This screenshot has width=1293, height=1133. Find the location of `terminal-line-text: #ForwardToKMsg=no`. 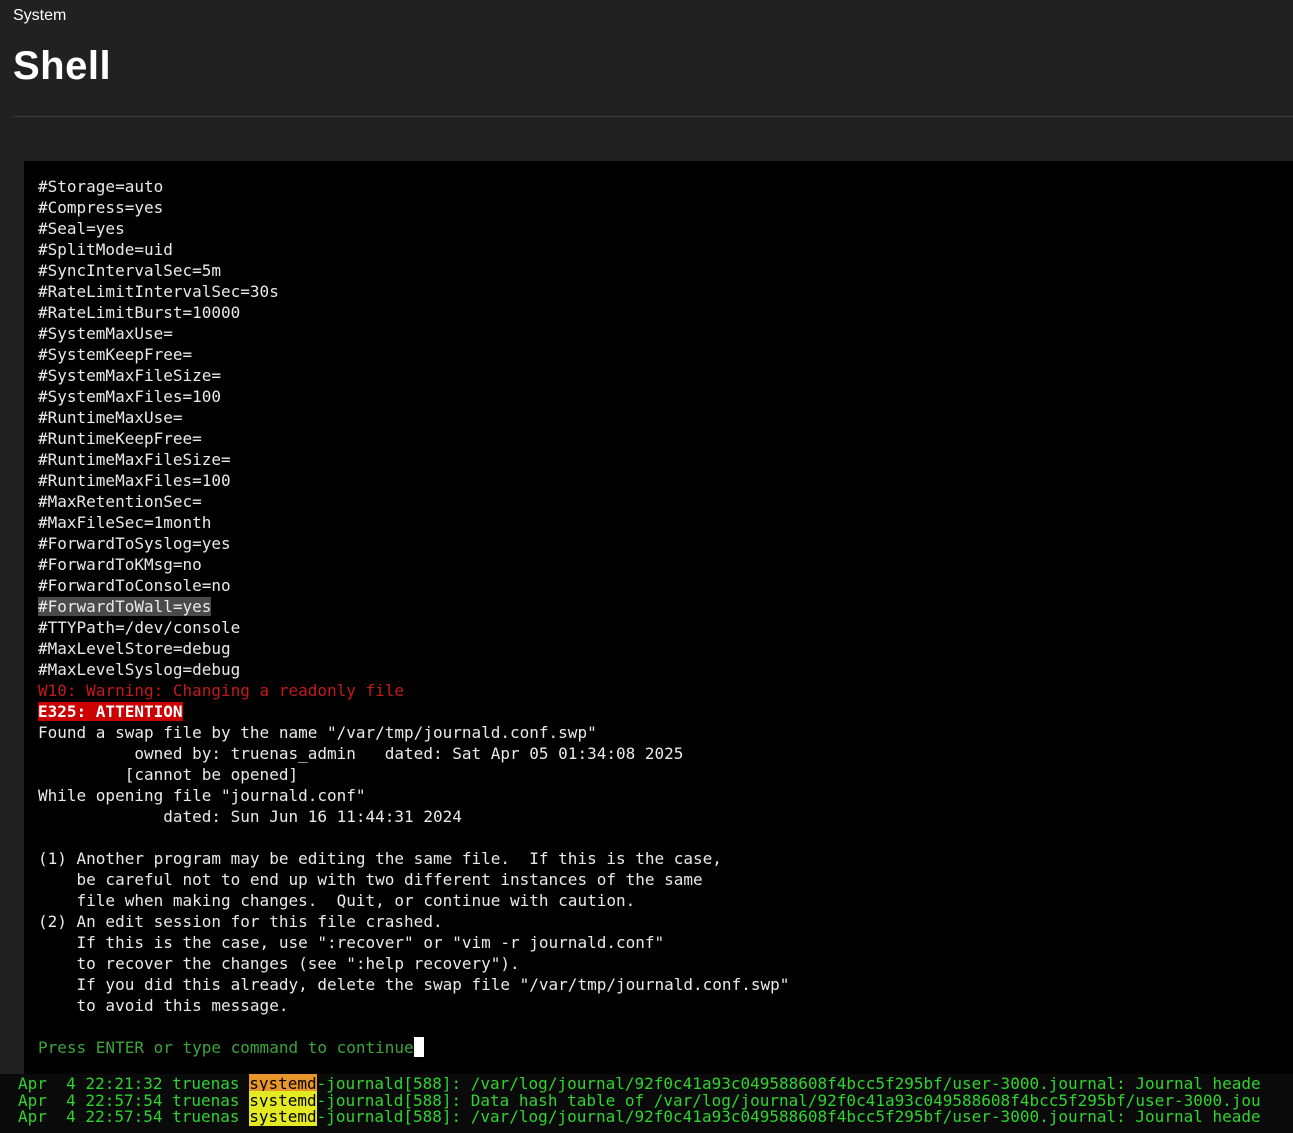

terminal-line-text: #ForwardToKMsg=no is located at coordinates (120, 564).